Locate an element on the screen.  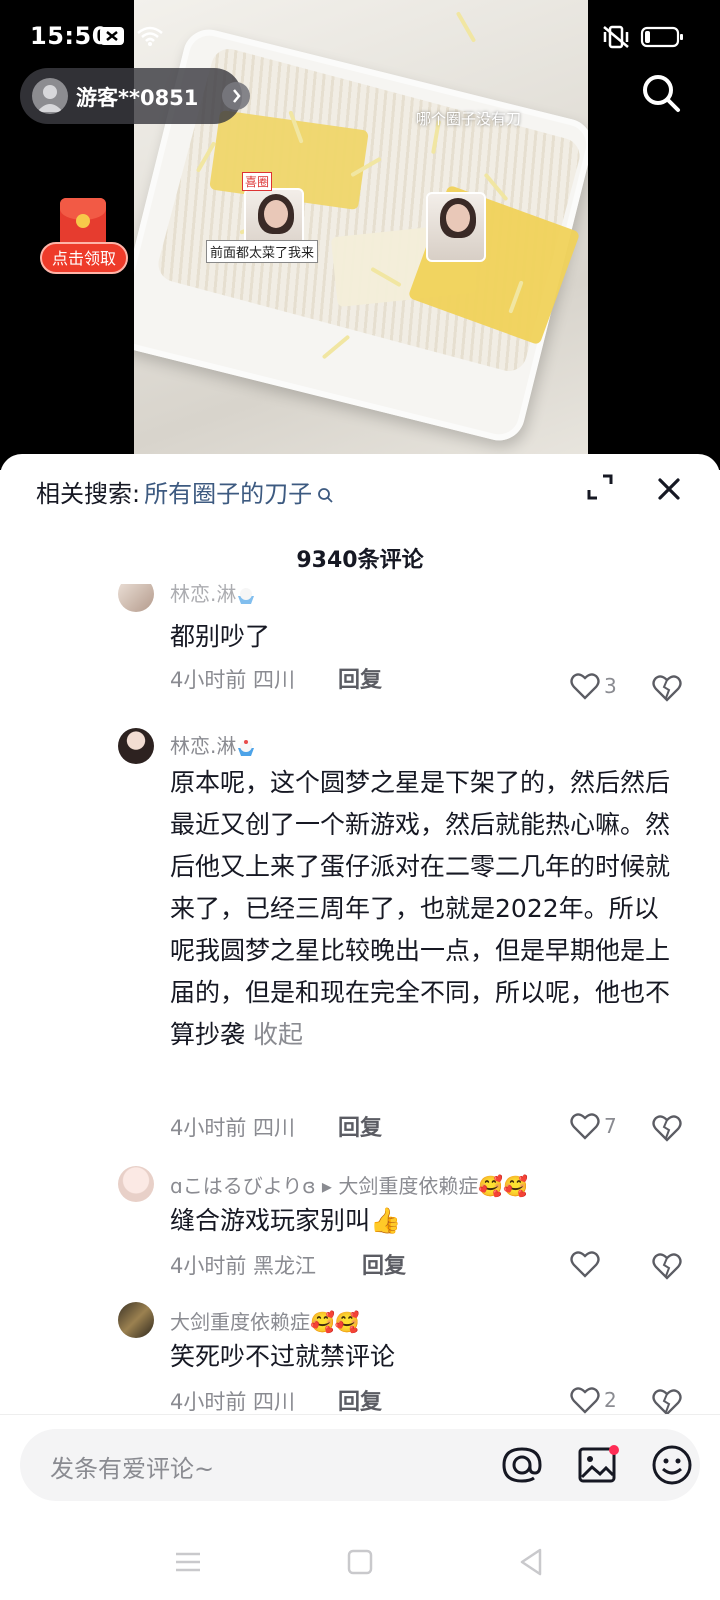
video-caption: 哪个圈子没有刀 is located at coordinates (469, 119).